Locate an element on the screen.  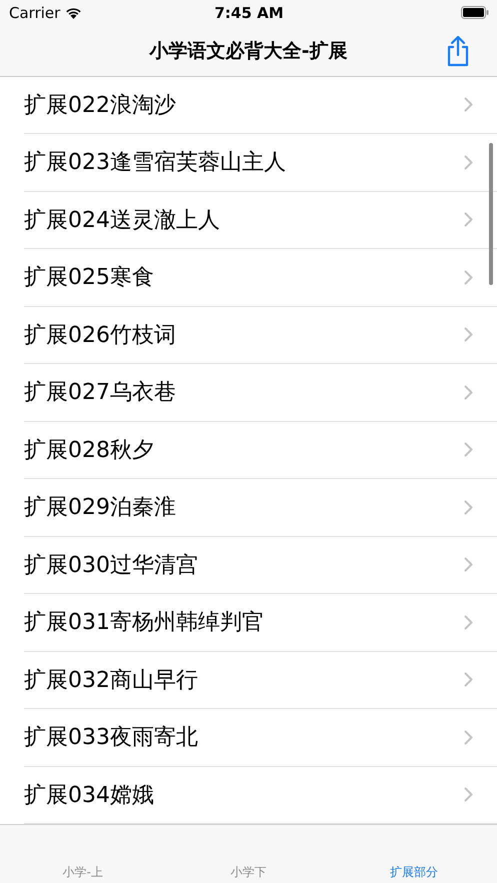
row-title: 扩展031寄杨州韩绰判官 is located at coordinates (144, 623).